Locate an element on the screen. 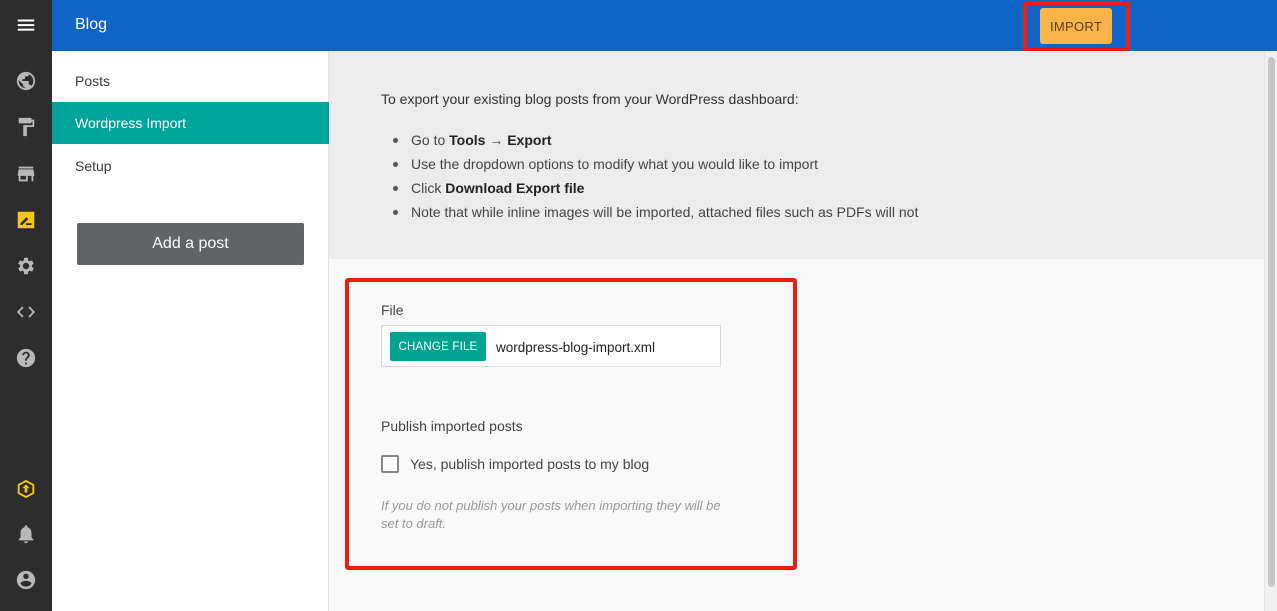  file-label: File is located at coordinates (392, 310).